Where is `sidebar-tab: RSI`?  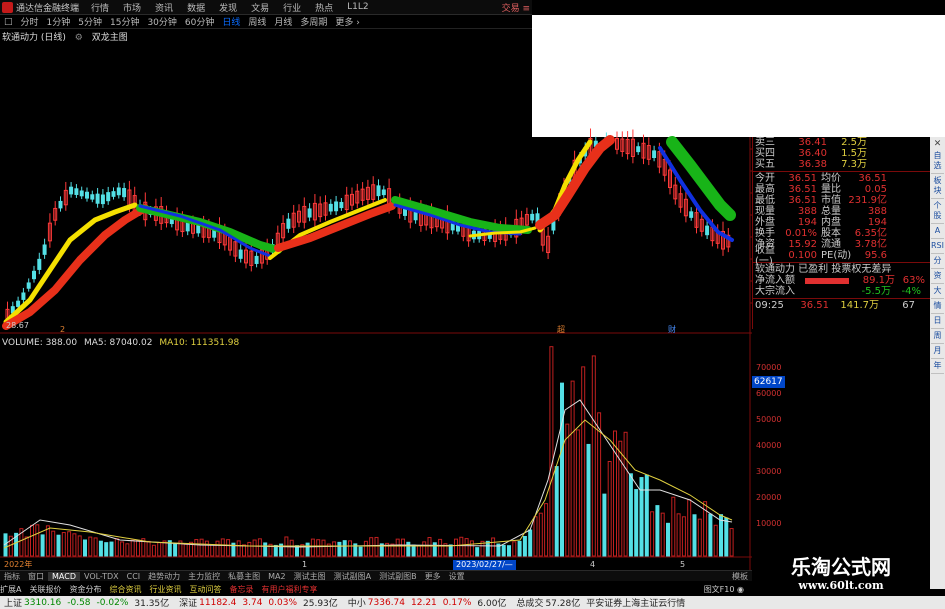
sidebar-tab: RSI is located at coordinates (937, 247).